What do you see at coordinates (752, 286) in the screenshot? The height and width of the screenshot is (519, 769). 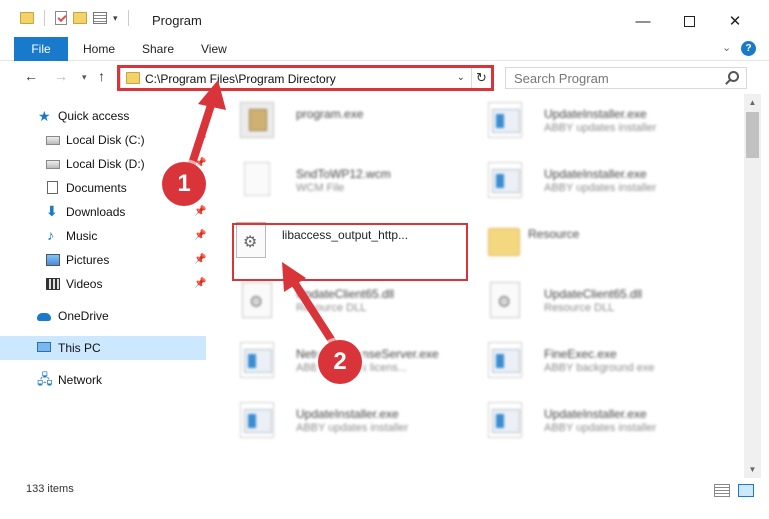 I see `vertical-scrollbar: ▲ ▼` at bounding box center [752, 286].